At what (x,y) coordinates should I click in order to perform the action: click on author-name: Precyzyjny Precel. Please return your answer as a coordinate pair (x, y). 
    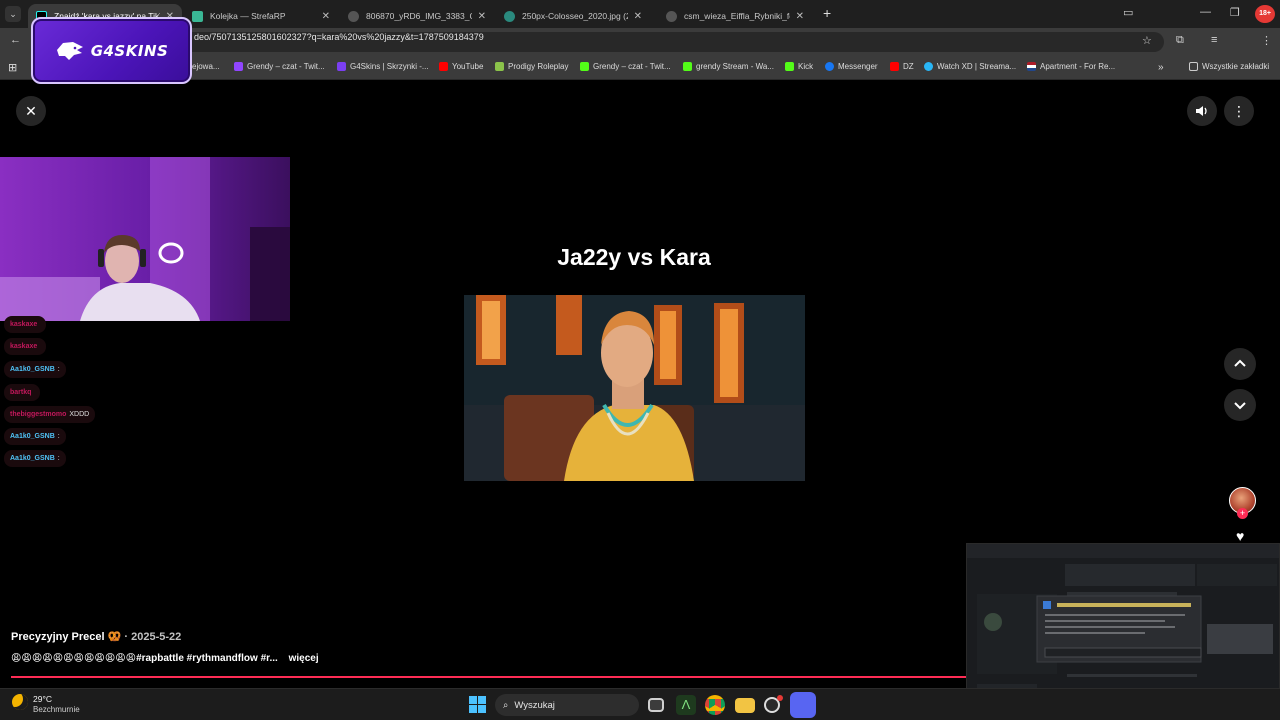
    Looking at the image, I should click on (58, 637).